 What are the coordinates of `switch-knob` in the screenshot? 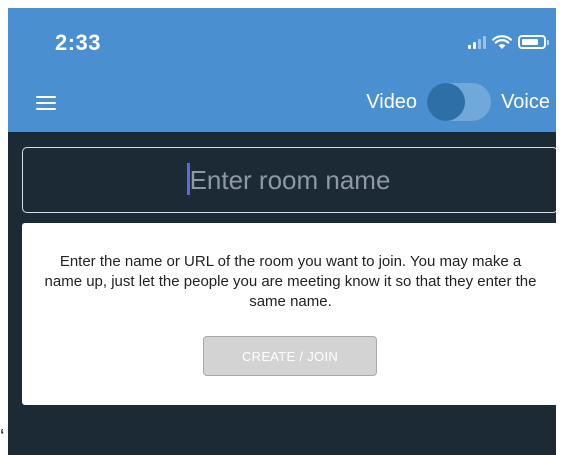 It's located at (446, 102).